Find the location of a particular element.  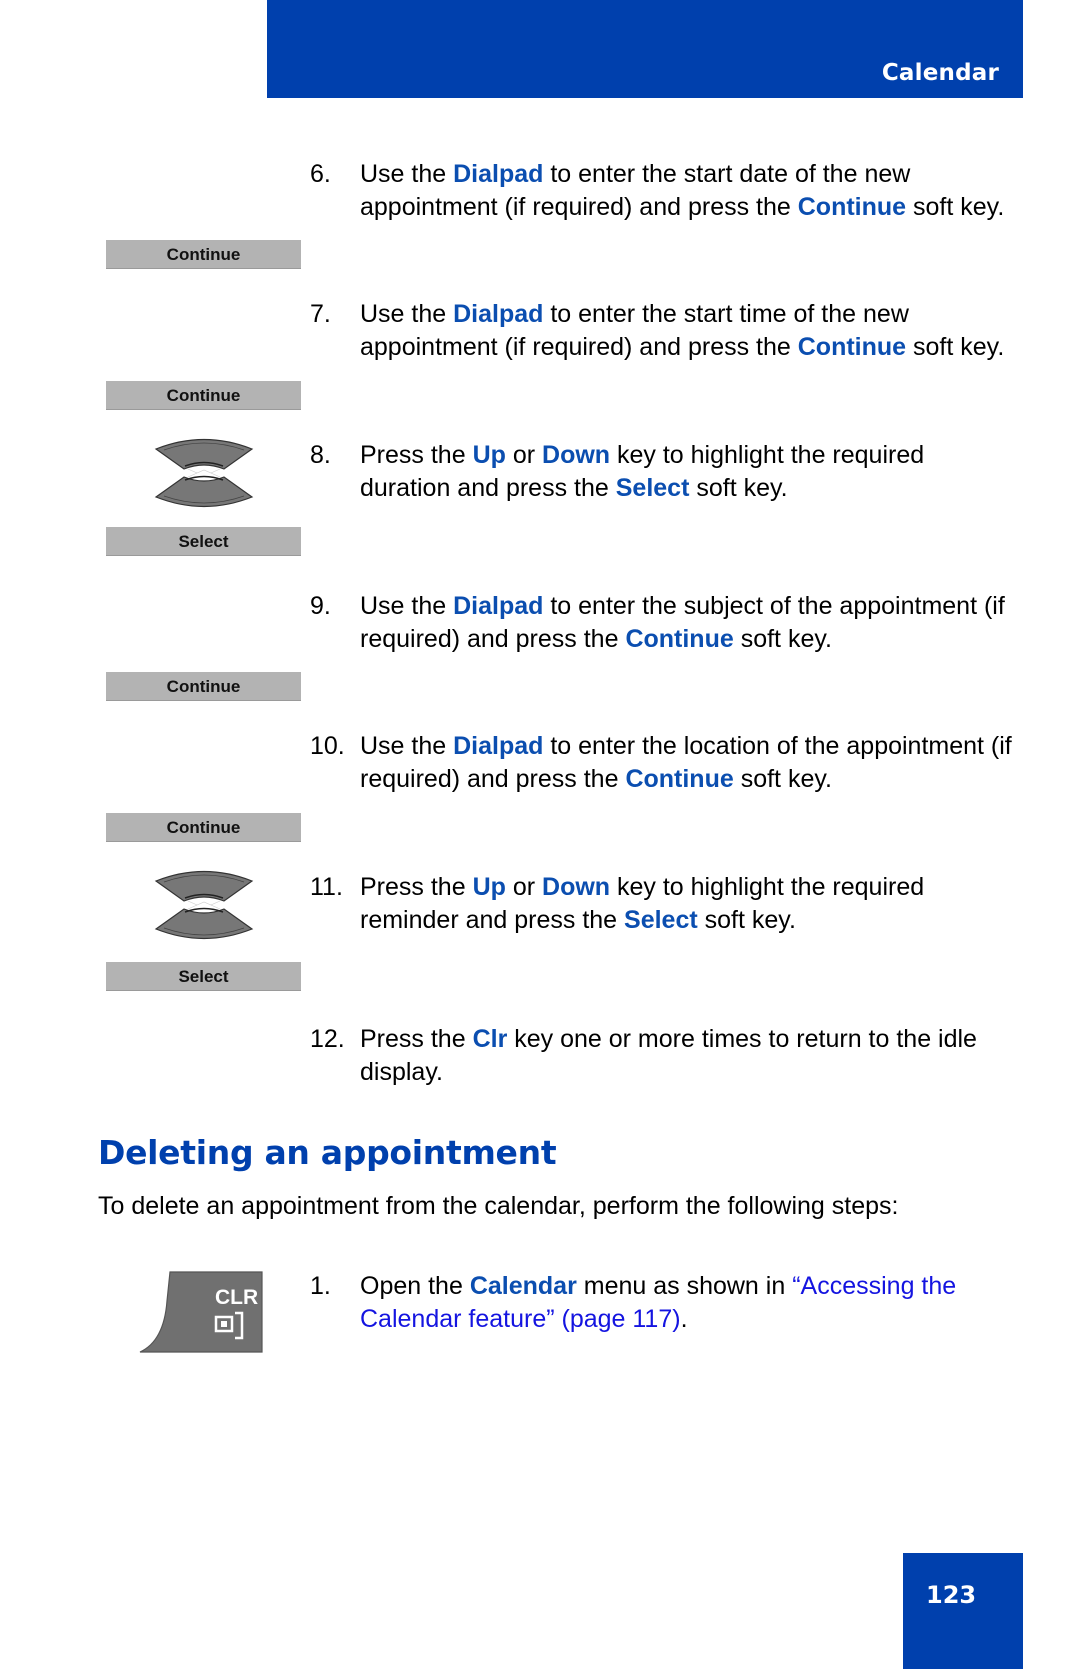

step-text: Open the is located at coordinates (415, 1286).